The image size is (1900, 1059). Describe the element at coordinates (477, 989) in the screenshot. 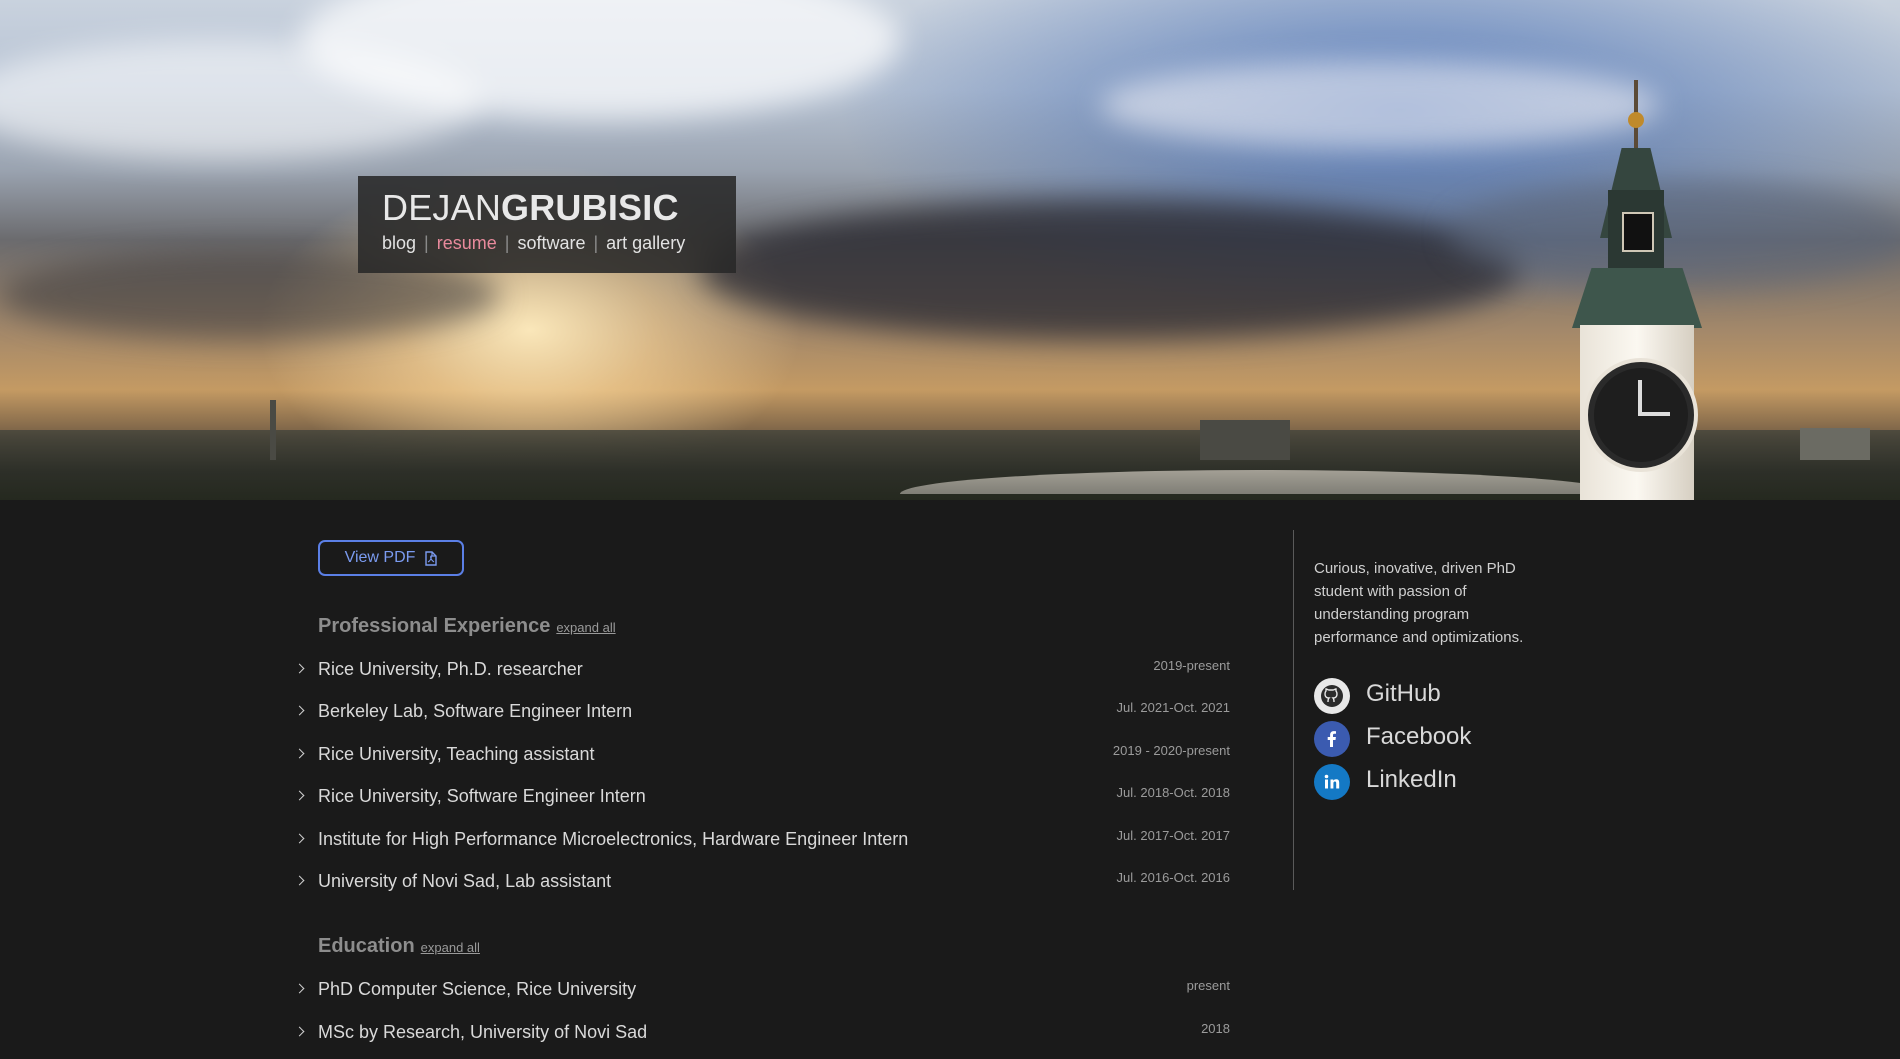

I see `item-title: PhD Computer Science, Rice University` at that location.